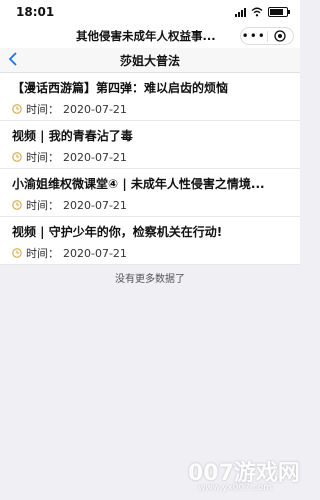  Describe the element at coordinates (150, 279) in the screenshot. I see `no-more-data-text: 没有更多数据了` at that location.